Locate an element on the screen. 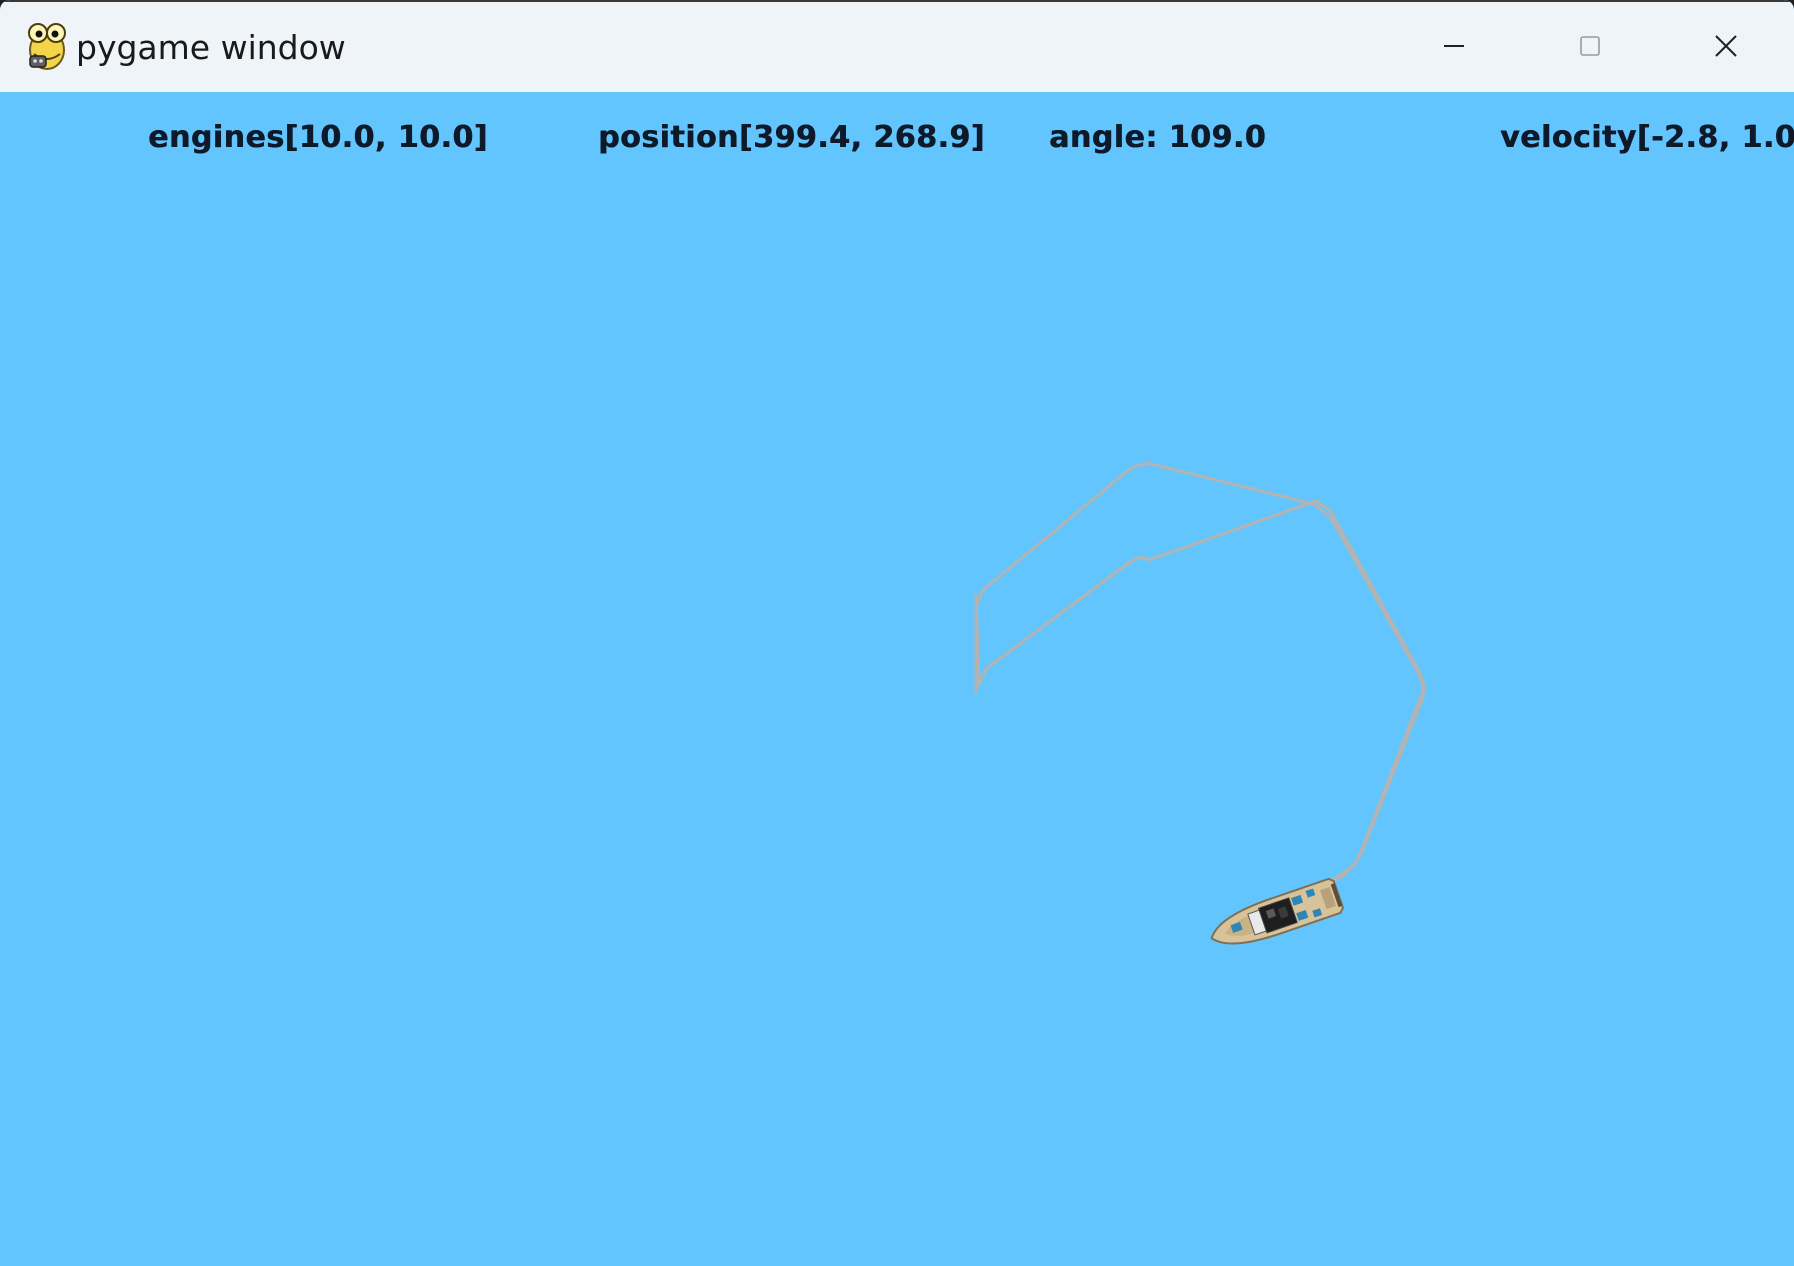  pygame-snake-icon is located at coordinates (47, 47).